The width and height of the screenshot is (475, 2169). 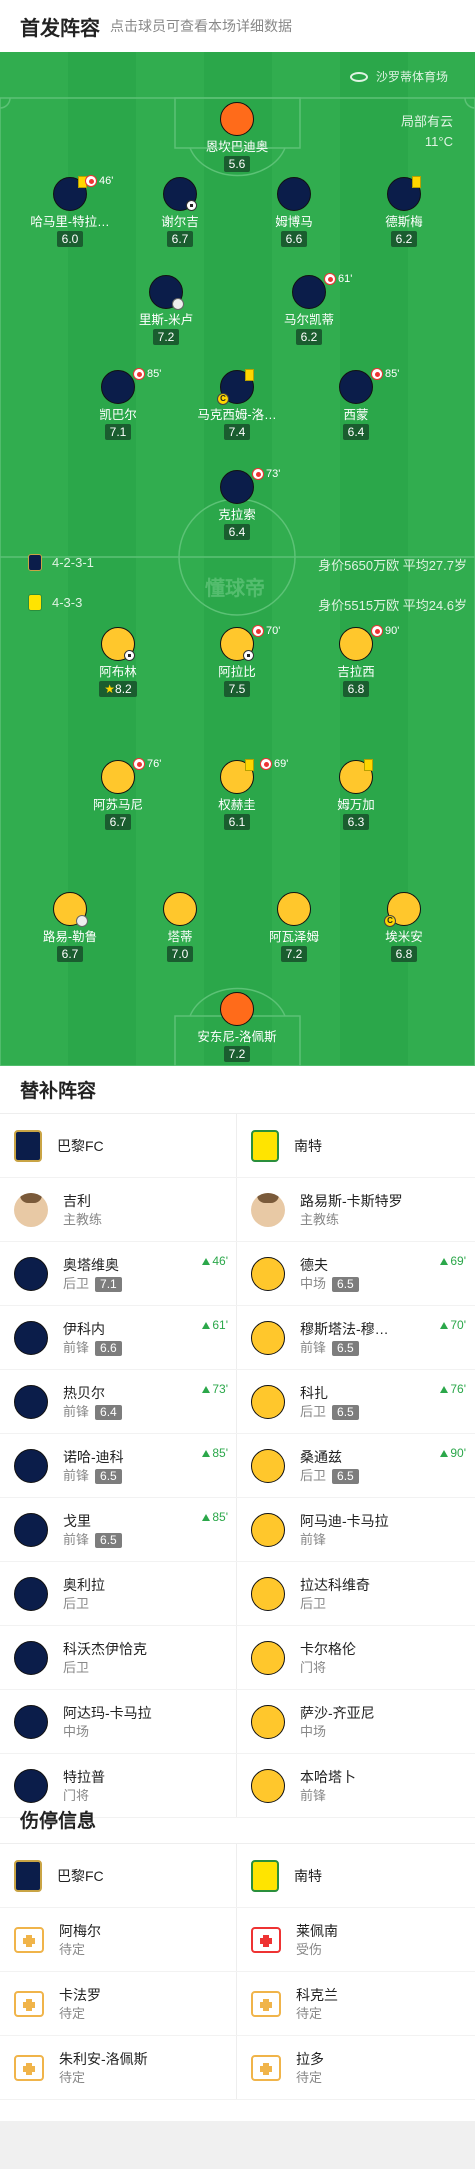 I want to click on away-sub-item: 科扎 后卫 6.5 76', so click(x=355, y=1401).